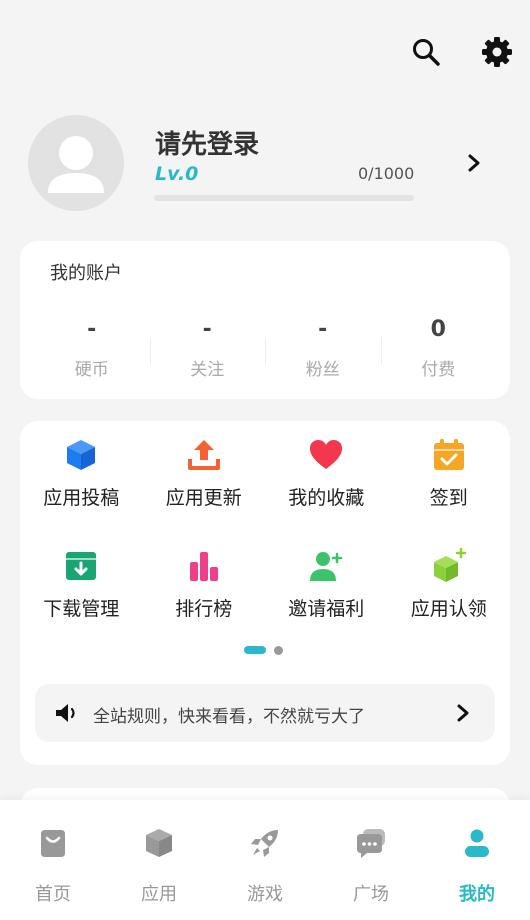 This screenshot has height=920, width=530. I want to click on exp-progress-bar, so click(284, 198).